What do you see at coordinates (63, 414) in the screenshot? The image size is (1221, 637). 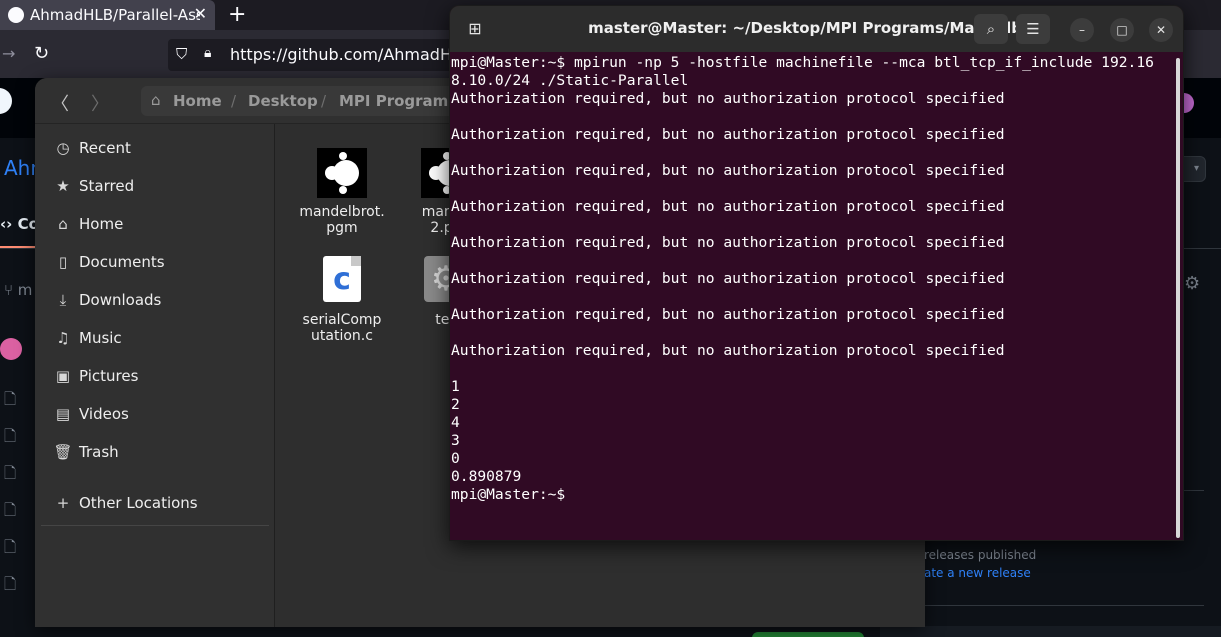 I see `video-icon: ▤` at bounding box center [63, 414].